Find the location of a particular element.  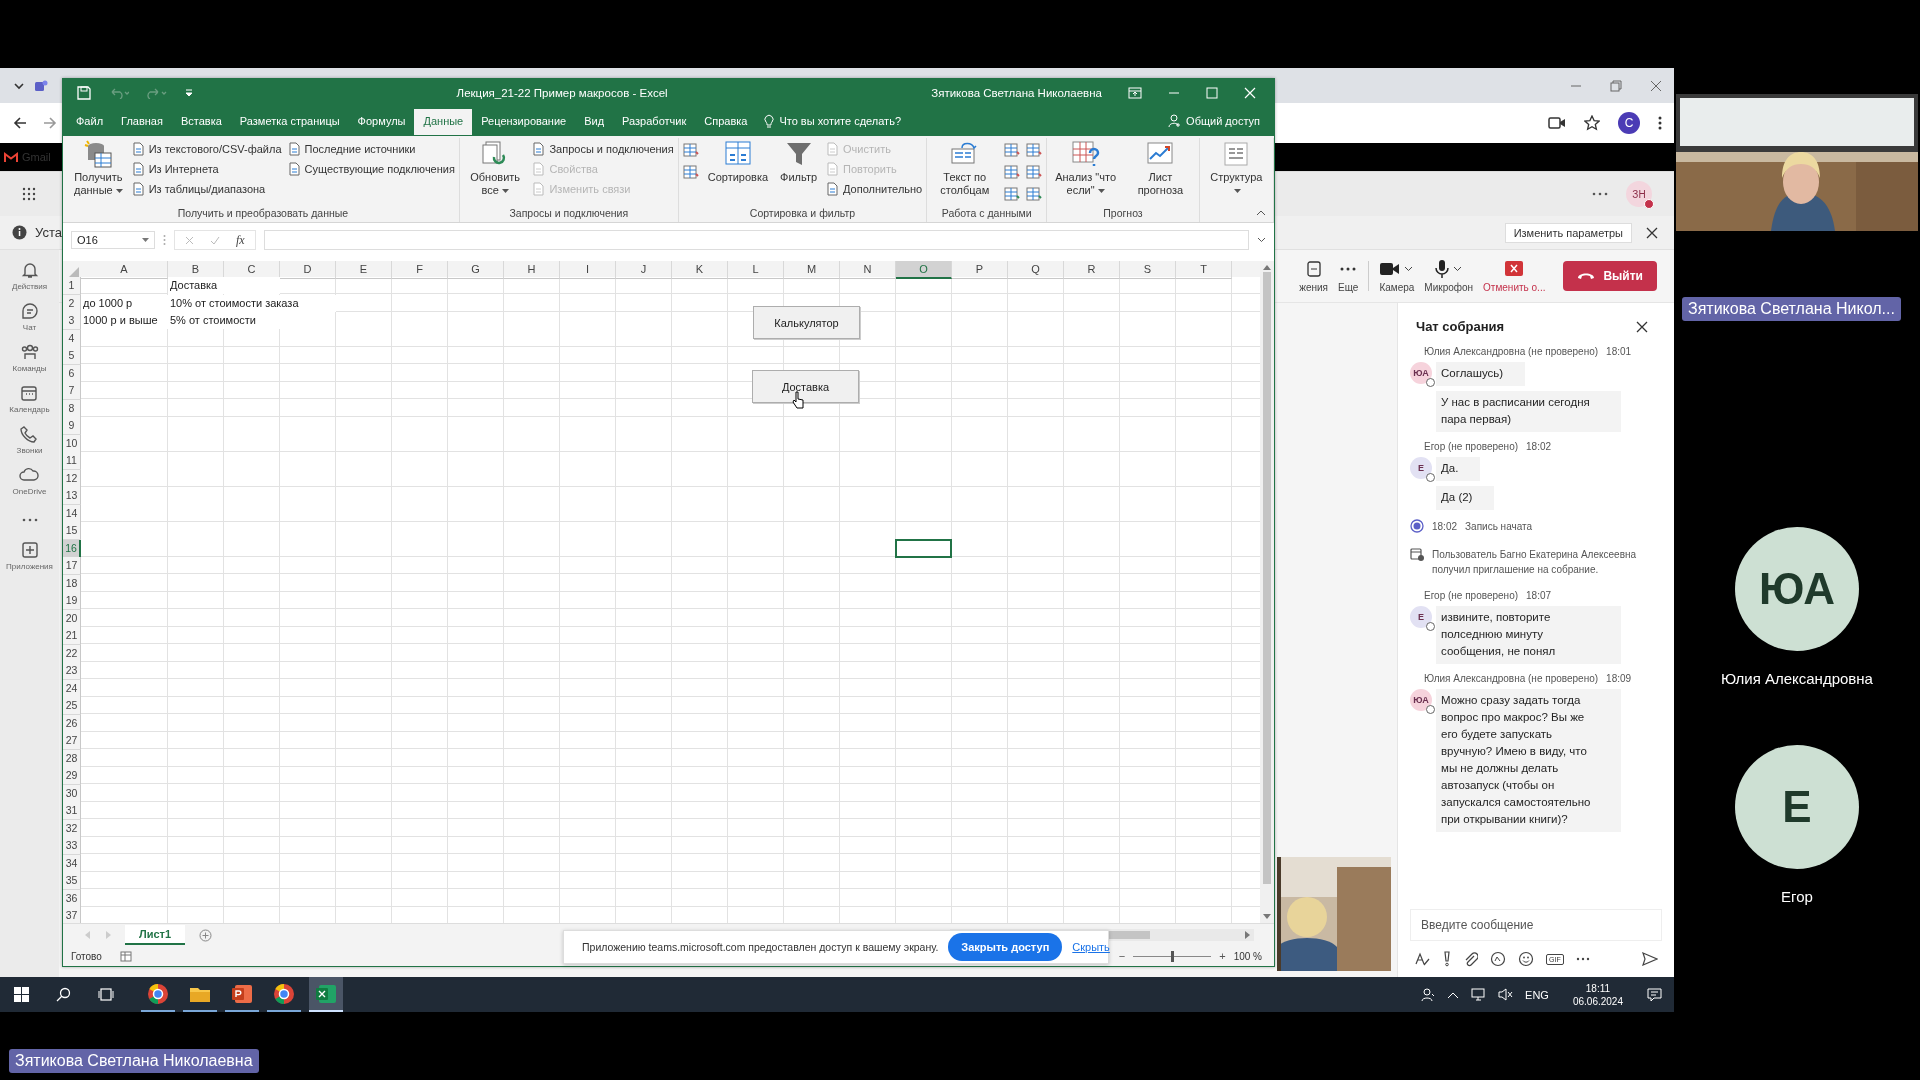

column-header: S is located at coordinates (1148, 270).